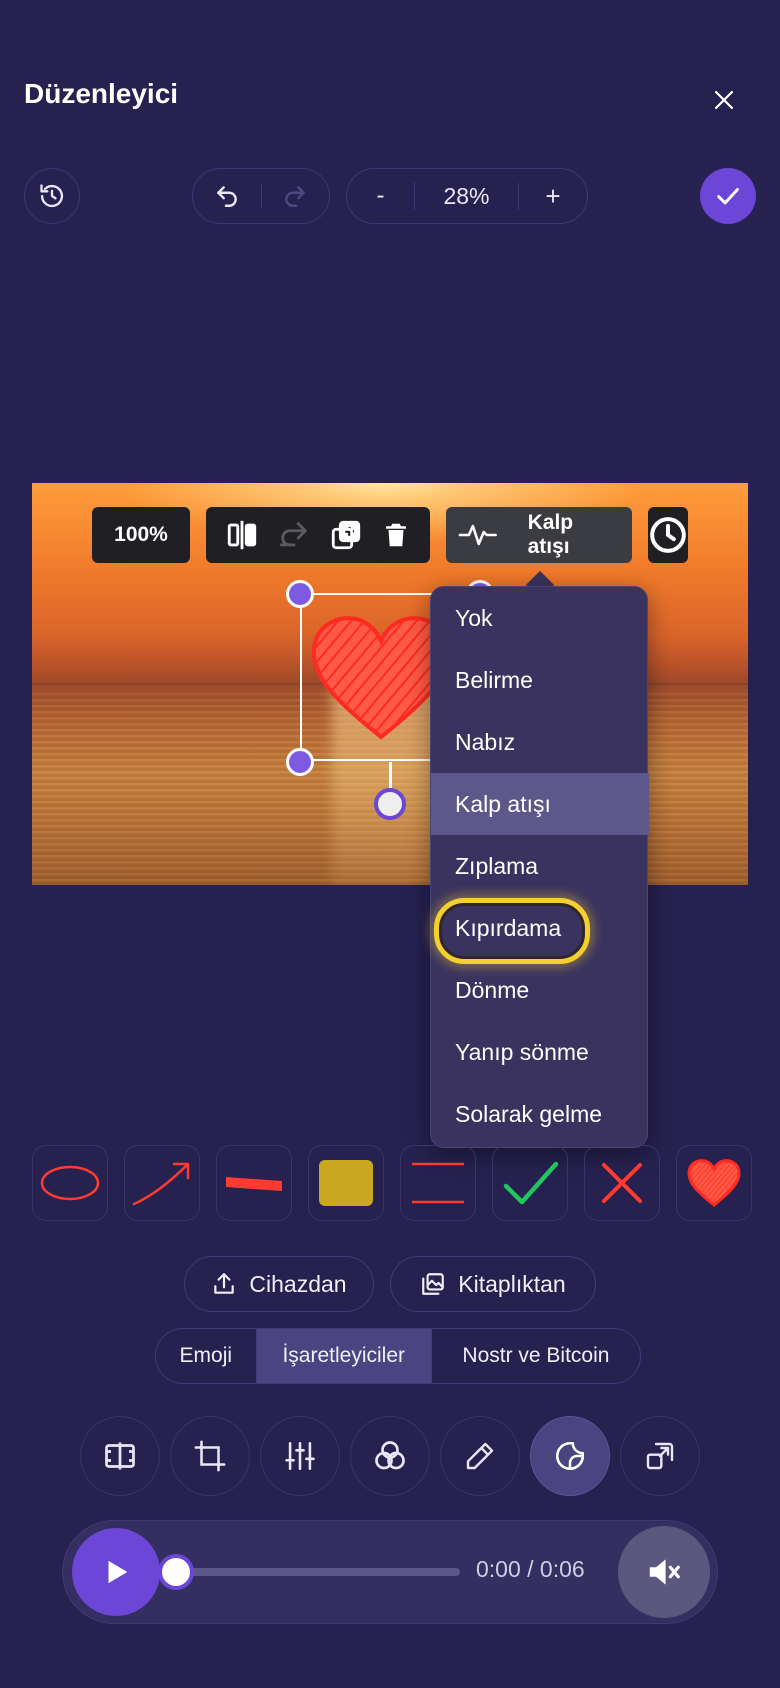 The image size is (780, 1688). Describe the element at coordinates (540, 618) in the screenshot. I see `menu-item-yok: Yok` at that location.